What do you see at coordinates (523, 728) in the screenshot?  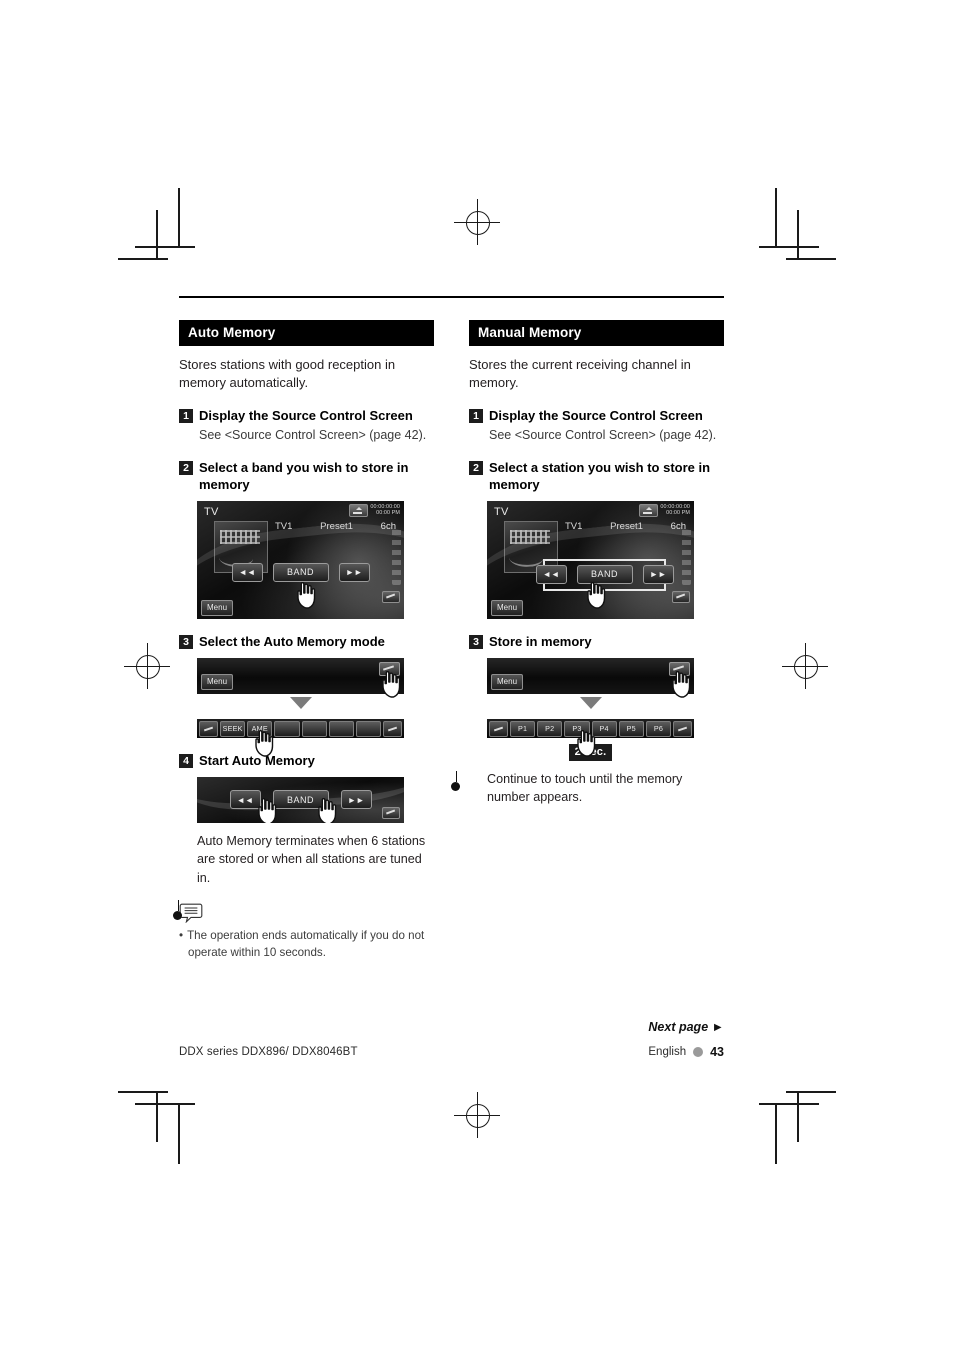 I see `preset-button-p1: P1` at bounding box center [523, 728].